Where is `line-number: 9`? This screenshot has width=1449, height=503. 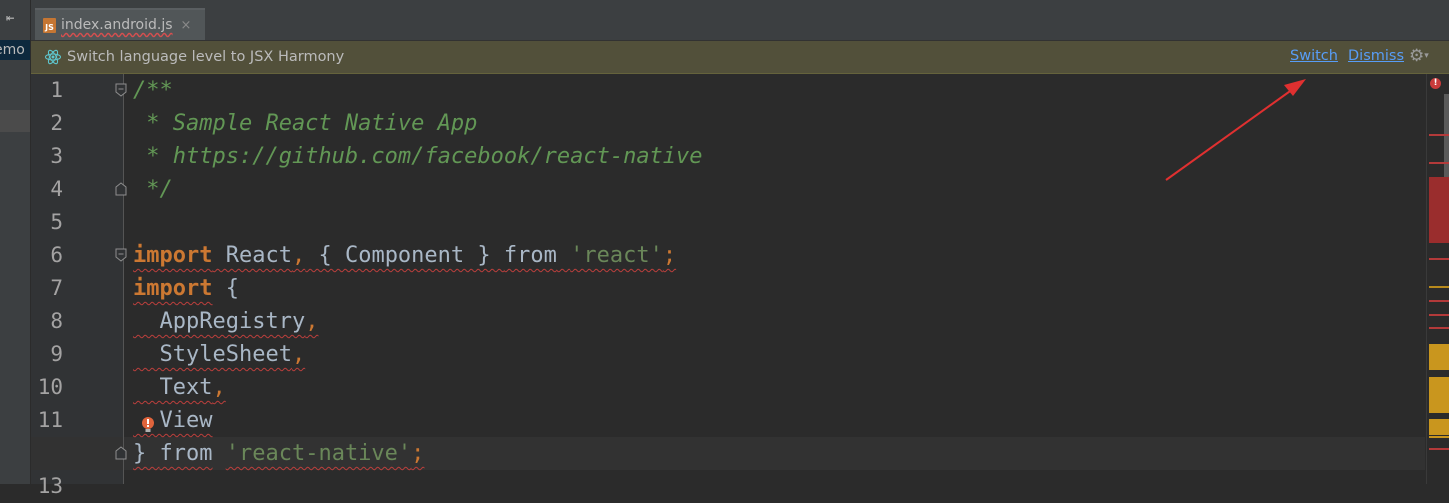 line-number: 9 is located at coordinates (56, 354).